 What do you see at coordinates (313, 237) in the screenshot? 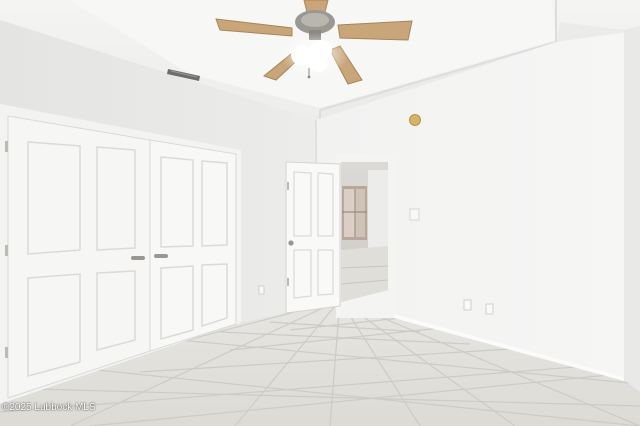
I see `bedroom-door` at bounding box center [313, 237].